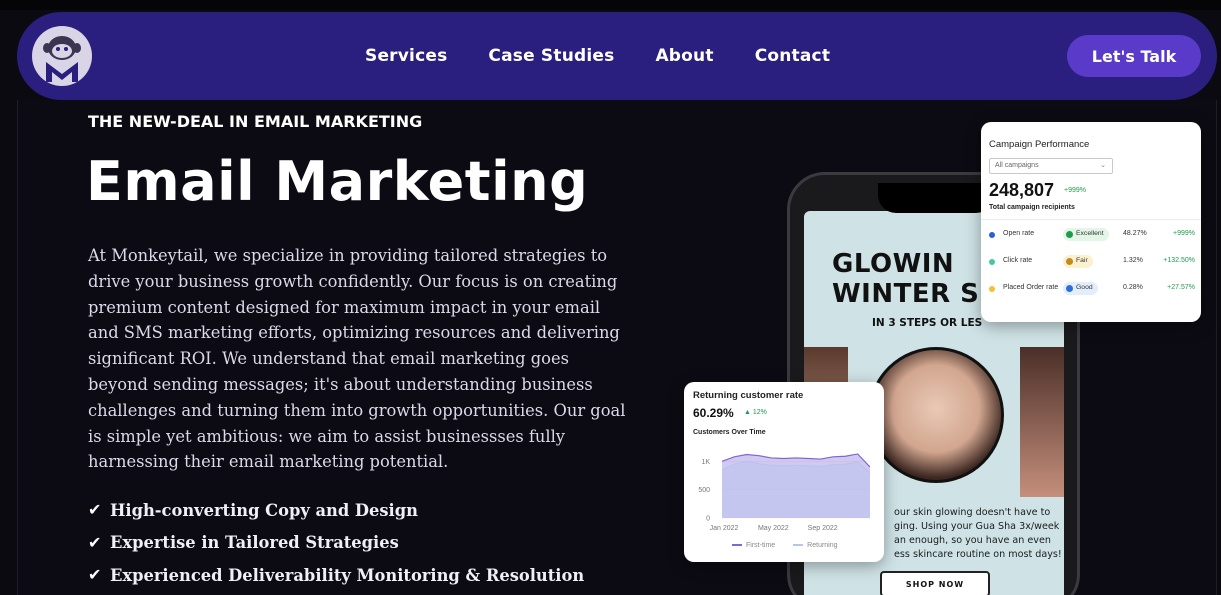  I want to click on promo-image-right, so click(1042, 422).